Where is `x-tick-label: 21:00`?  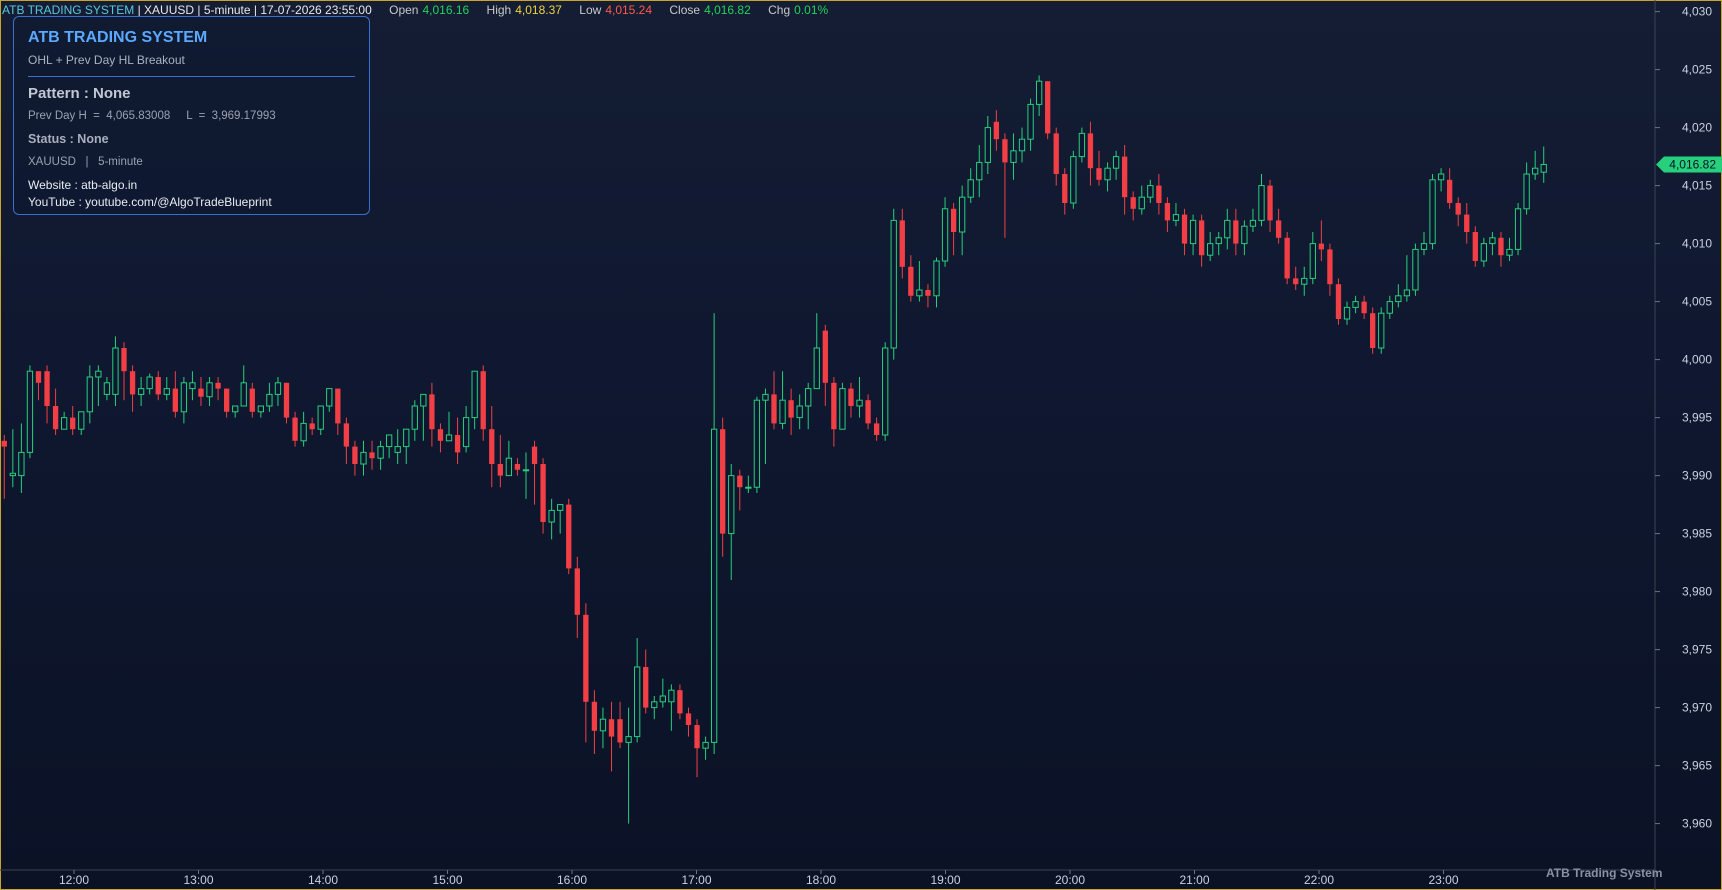 x-tick-label: 21:00 is located at coordinates (1194, 880).